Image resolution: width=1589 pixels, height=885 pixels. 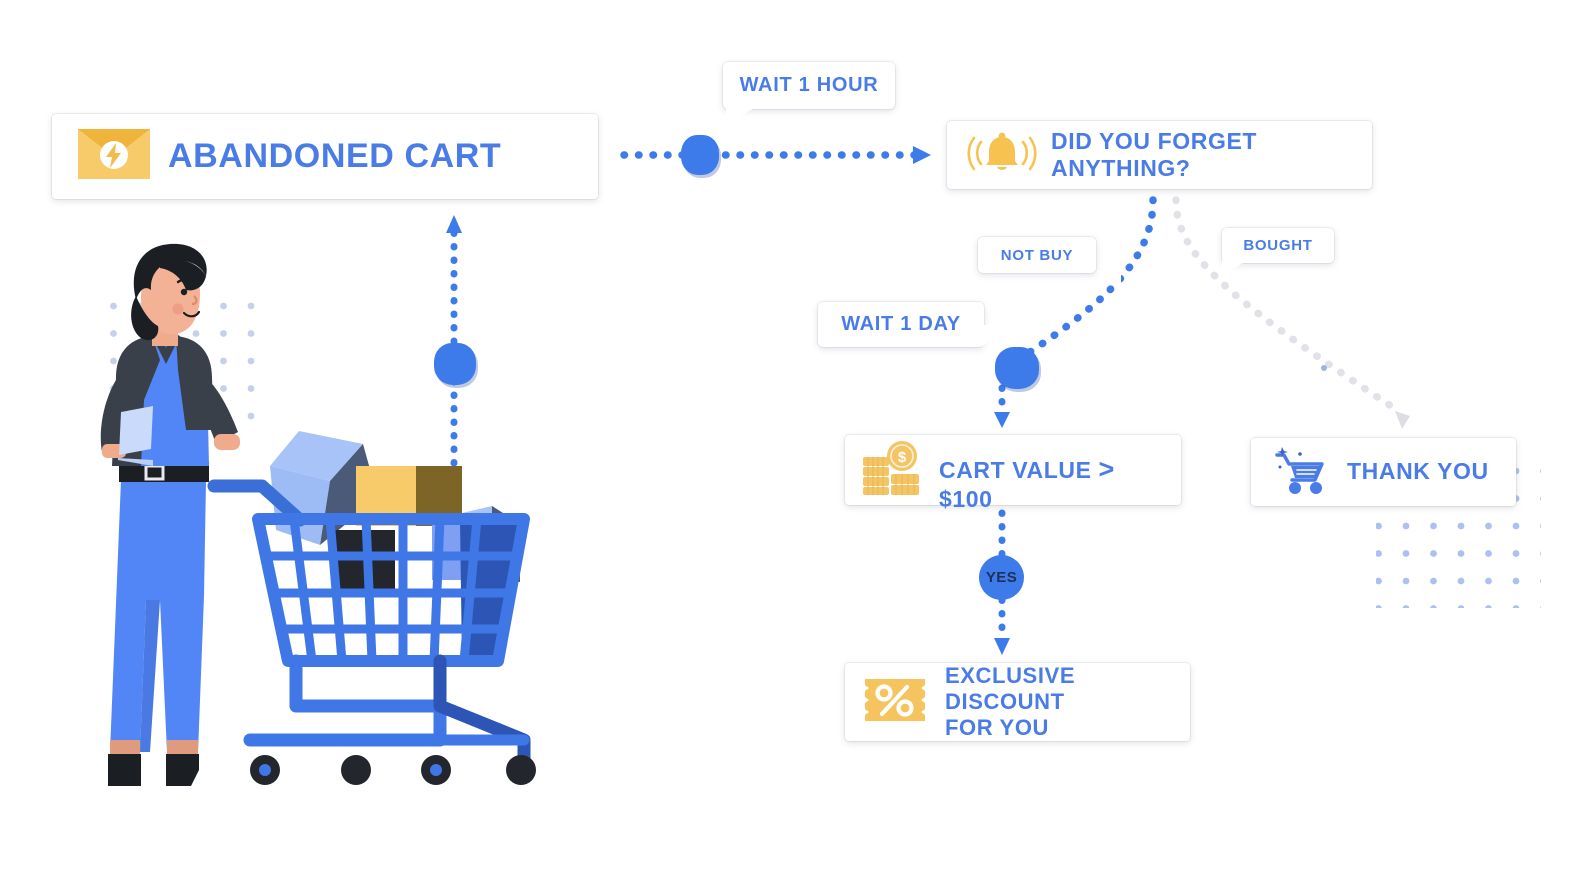 What do you see at coordinates (1002, 420) in the screenshot?
I see `arrowhead-cartvalue` at bounding box center [1002, 420].